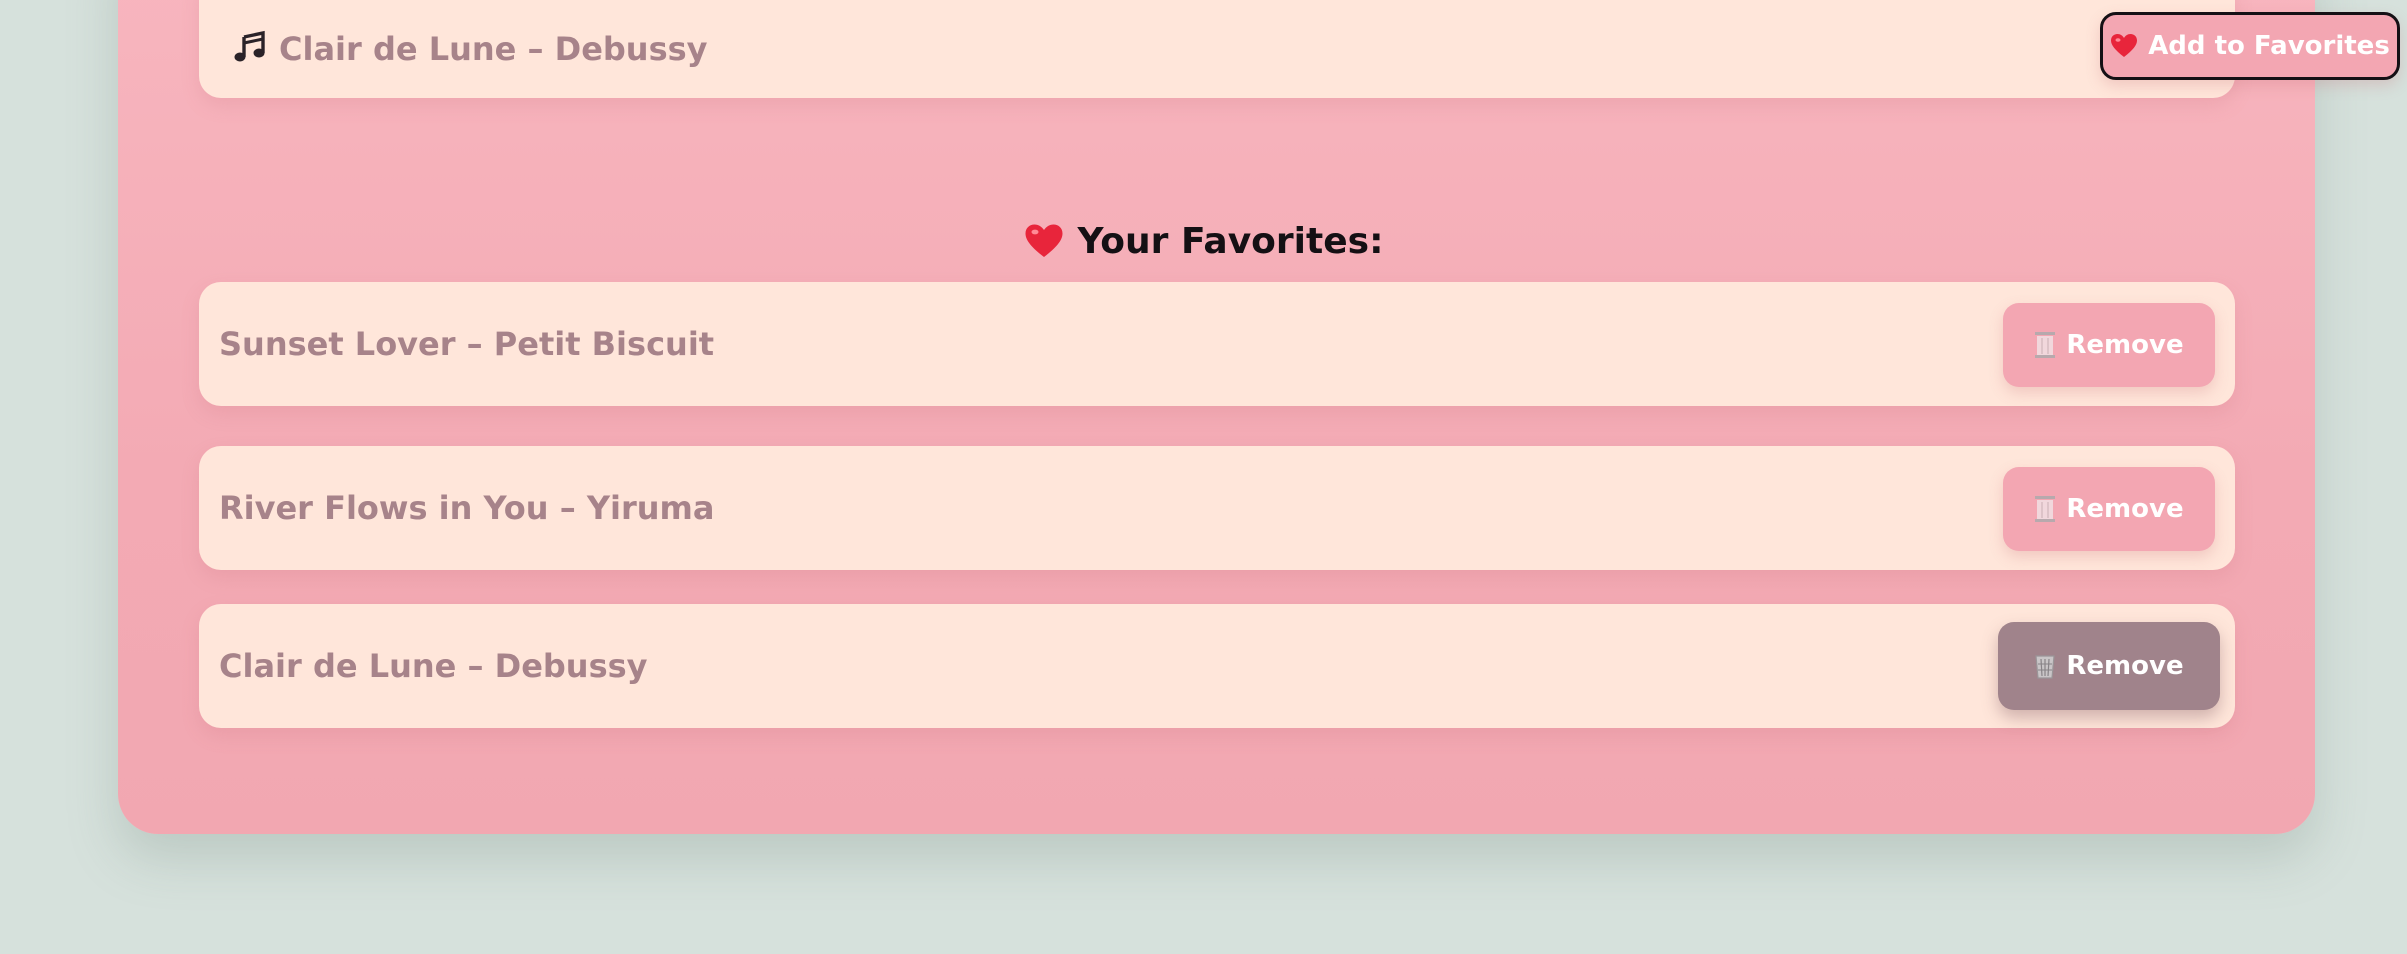 Image resolution: width=2407 pixels, height=954 pixels. I want to click on favorite-song: Sunset Lover – Petit Biscuit, so click(467, 344).